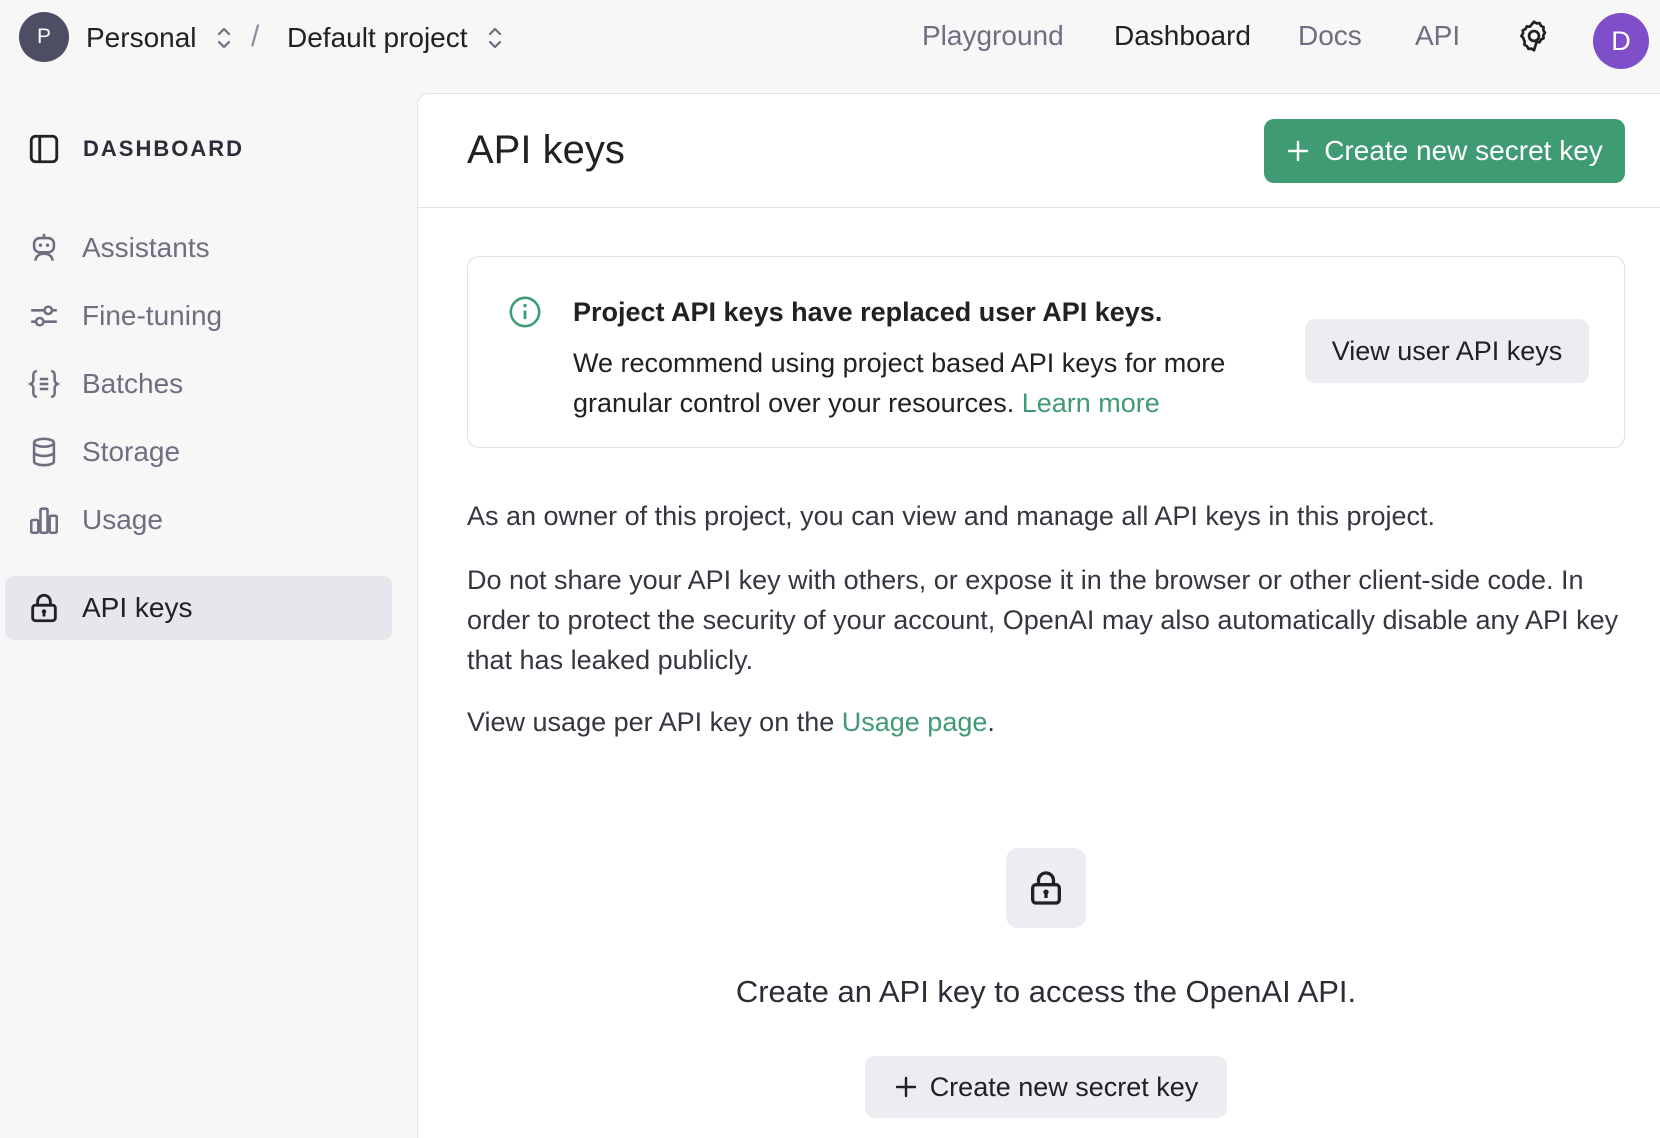 The image size is (1660, 1138). What do you see at coordinates (1447, 351) in the screenshot?
I see `view-user-api-keys-button: View user API keys` at bounding box center [1447, 351].